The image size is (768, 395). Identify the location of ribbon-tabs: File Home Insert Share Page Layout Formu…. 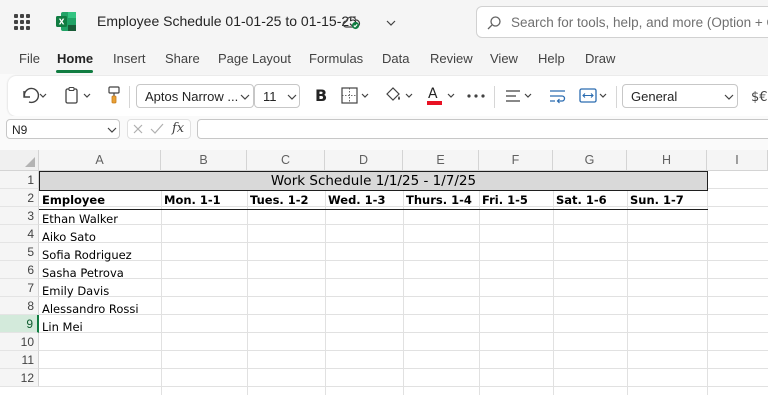
(384, 59).